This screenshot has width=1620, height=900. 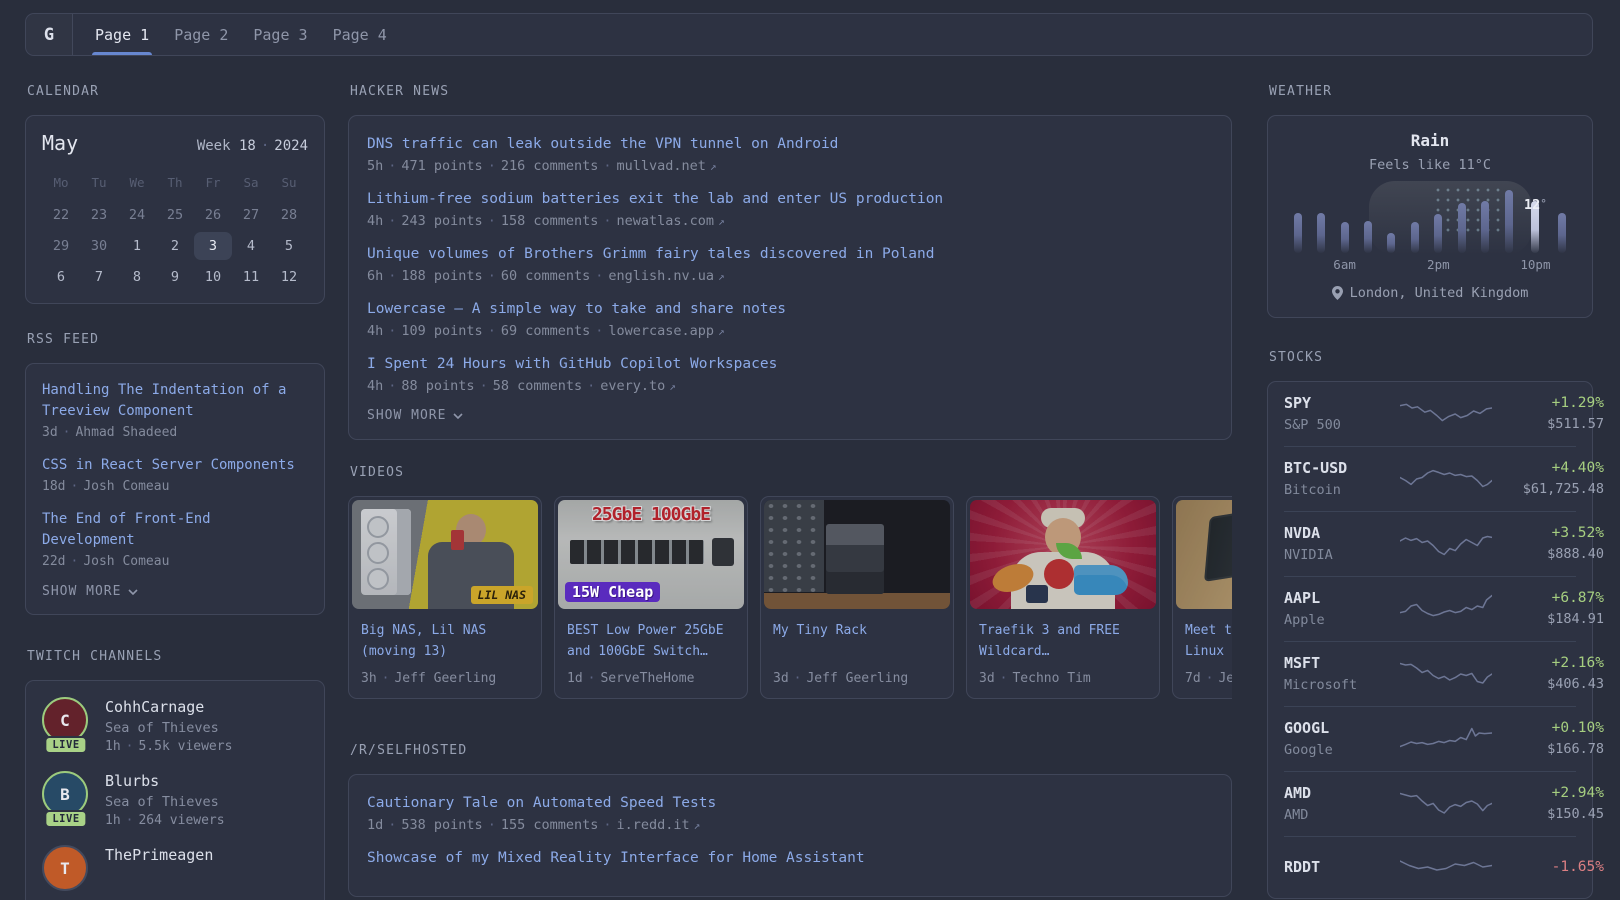 What do you see at coordinates (175, 465) in the screenshot?
I see `rss-item-link: CSS in React Server Components` at bounding box center [175, 465].